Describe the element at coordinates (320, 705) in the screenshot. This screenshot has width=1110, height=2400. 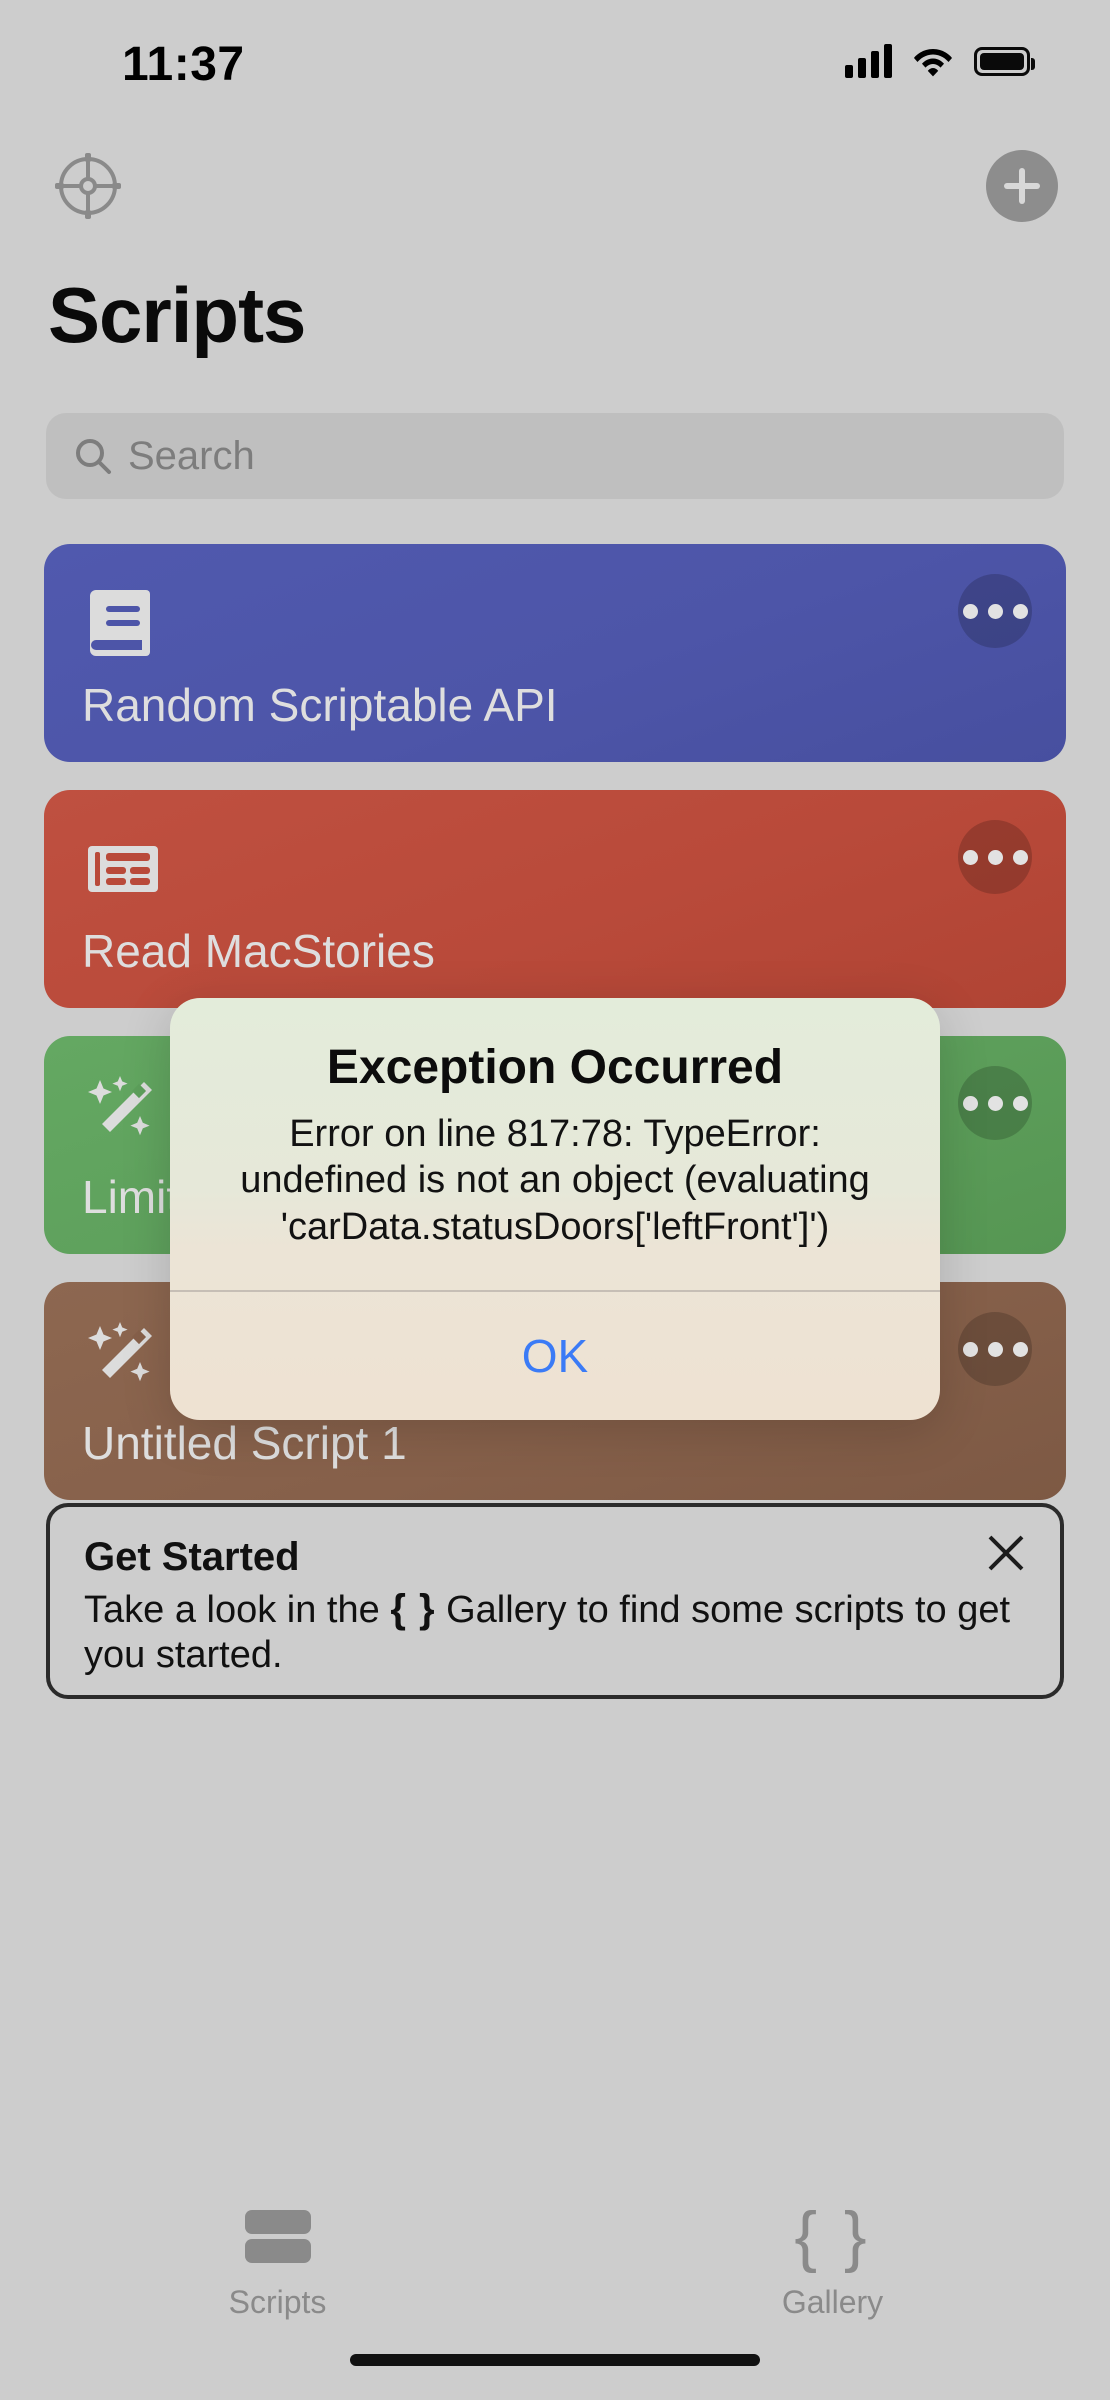
I see `script-card-title: Random Scriptable API` at that location.